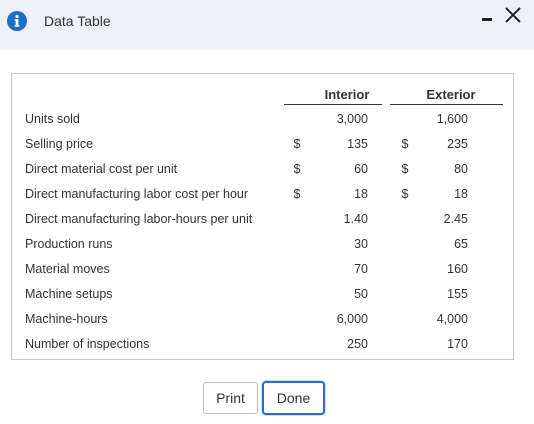 This screenshot has width=534, height=424. I want to click on table-row: Selling price $135 $235, so click(262, 144).